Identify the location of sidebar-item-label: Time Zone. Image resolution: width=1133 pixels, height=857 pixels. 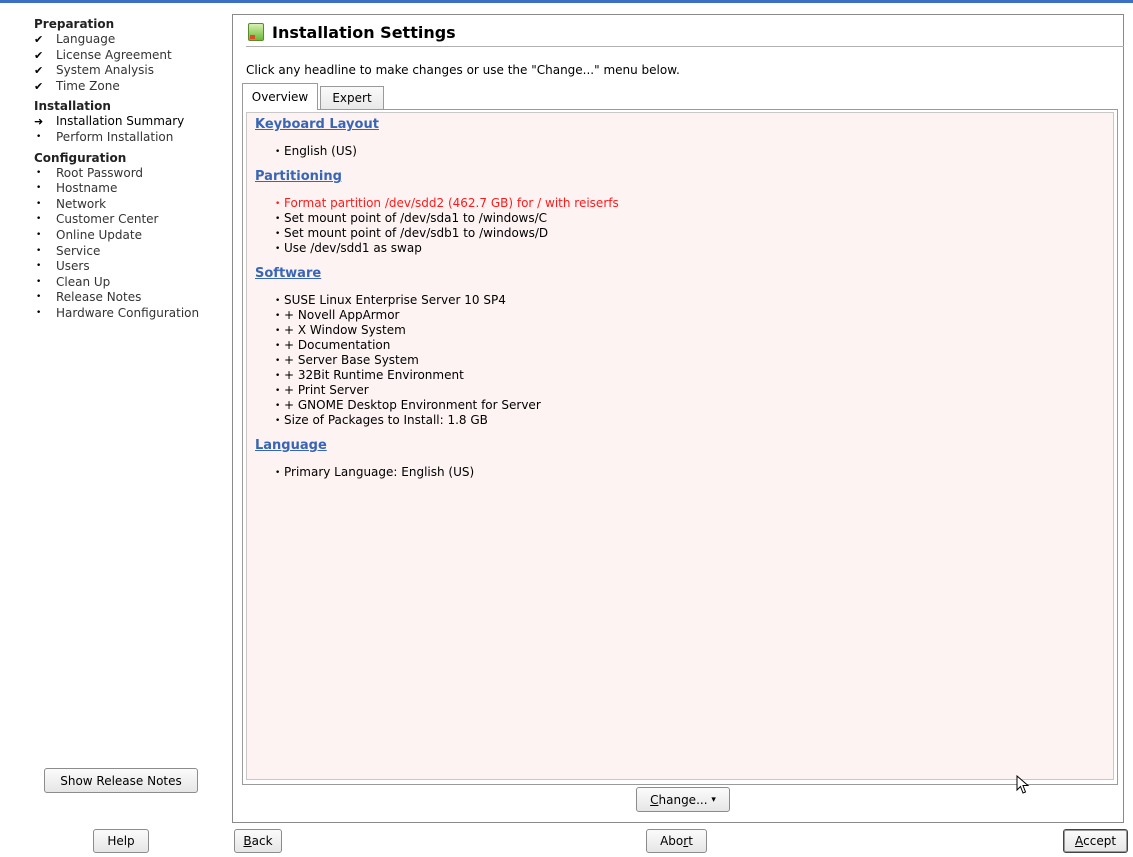
(88, 85).